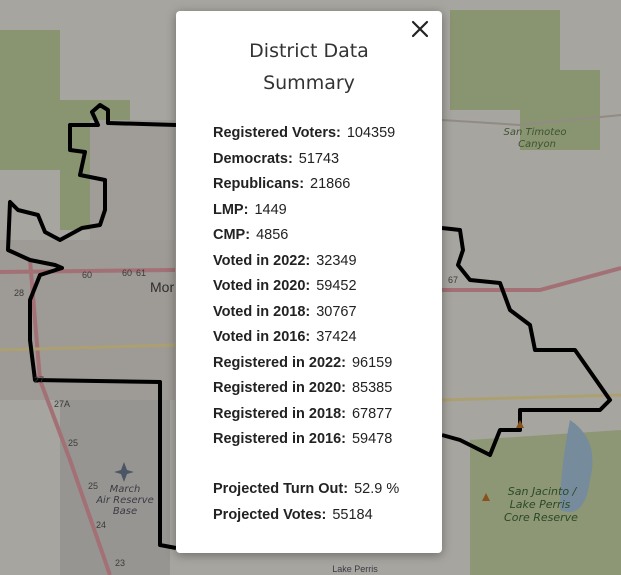 This screenshot has height=575, width=621. I want to click on stat-row: Registered in 2020: 85385, so click(323, 389).